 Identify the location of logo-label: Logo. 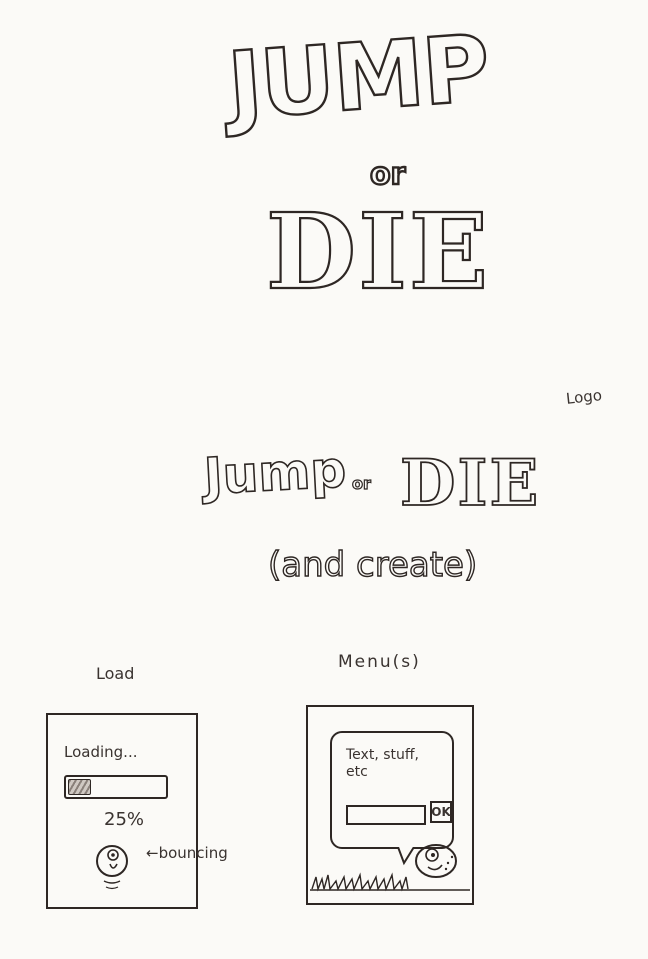
(584, 397).